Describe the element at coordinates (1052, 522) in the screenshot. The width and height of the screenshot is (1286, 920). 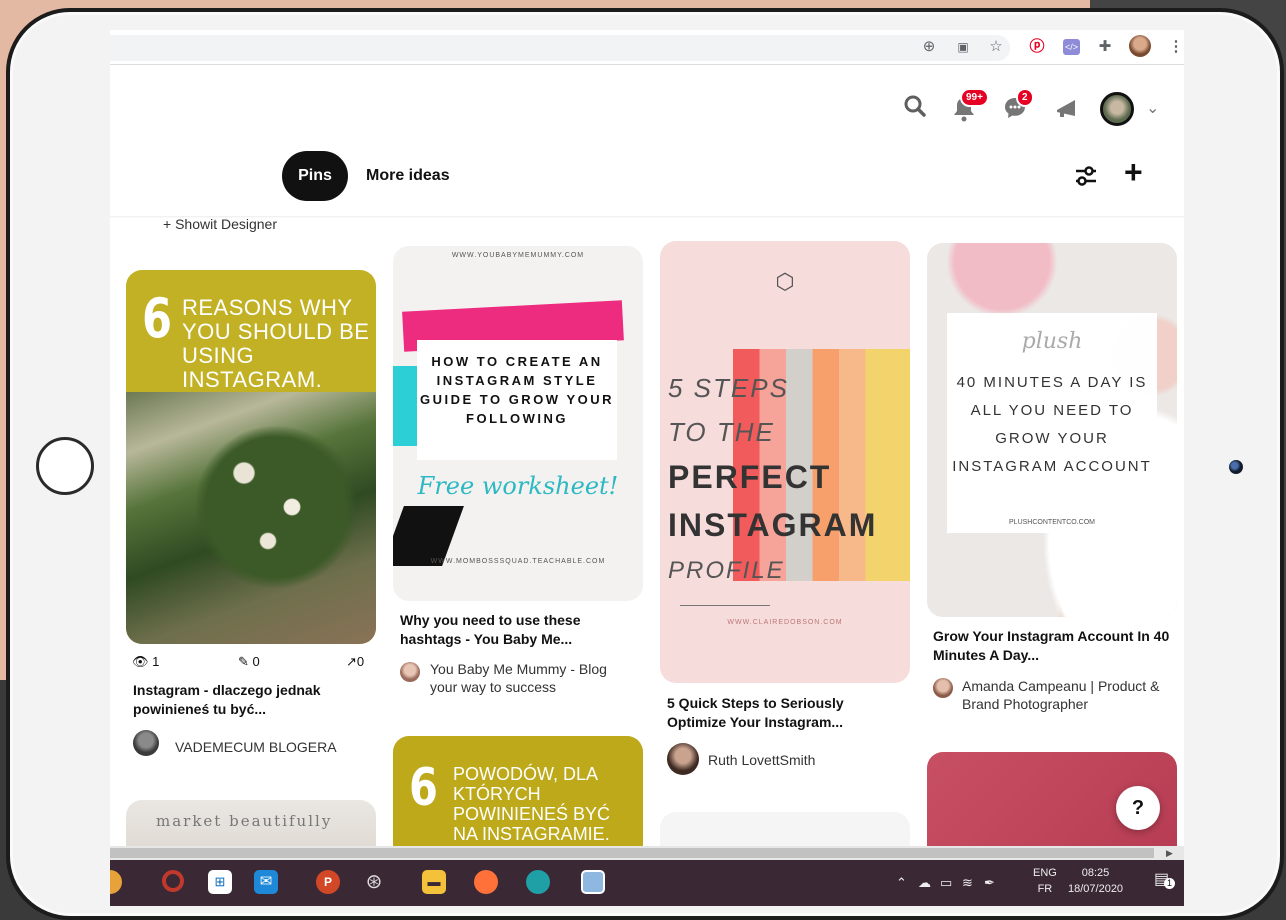
I see `pin-image-url: PLUSHCONTENTCO.COM` at that location.